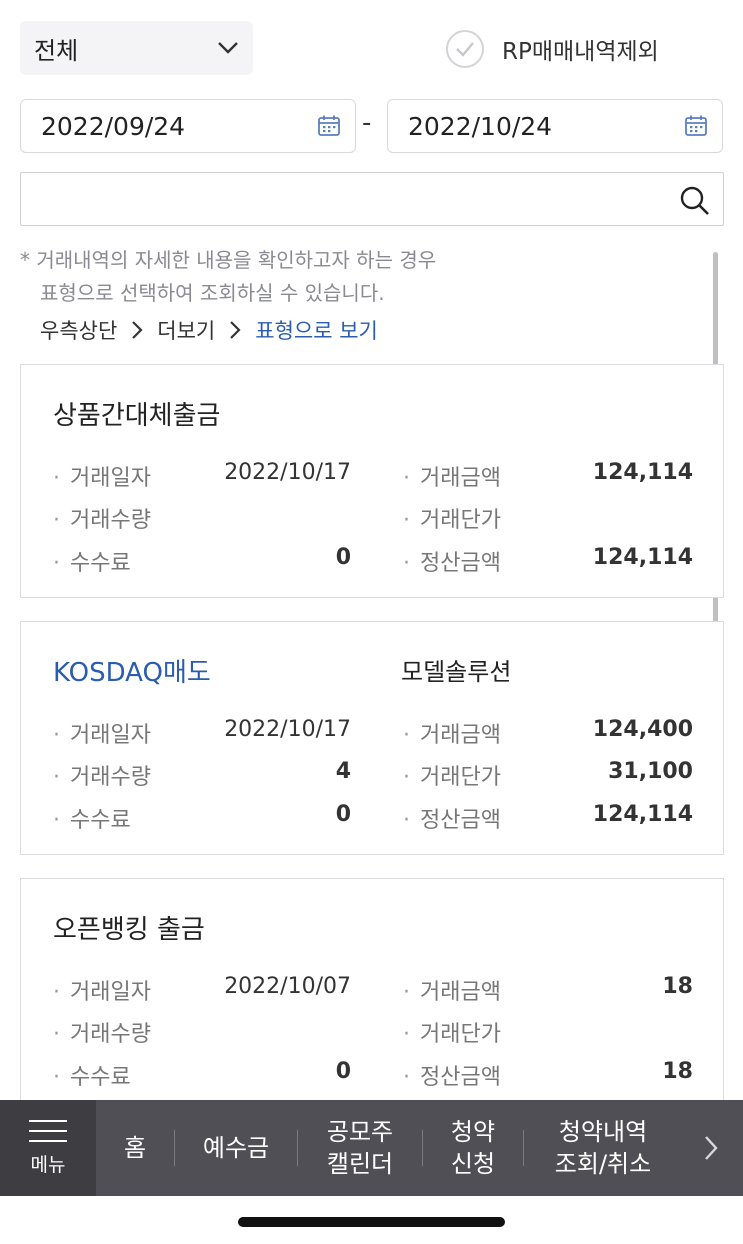  I want to click on breadcrumb-step-1: 우측상단, so click(79, 331).